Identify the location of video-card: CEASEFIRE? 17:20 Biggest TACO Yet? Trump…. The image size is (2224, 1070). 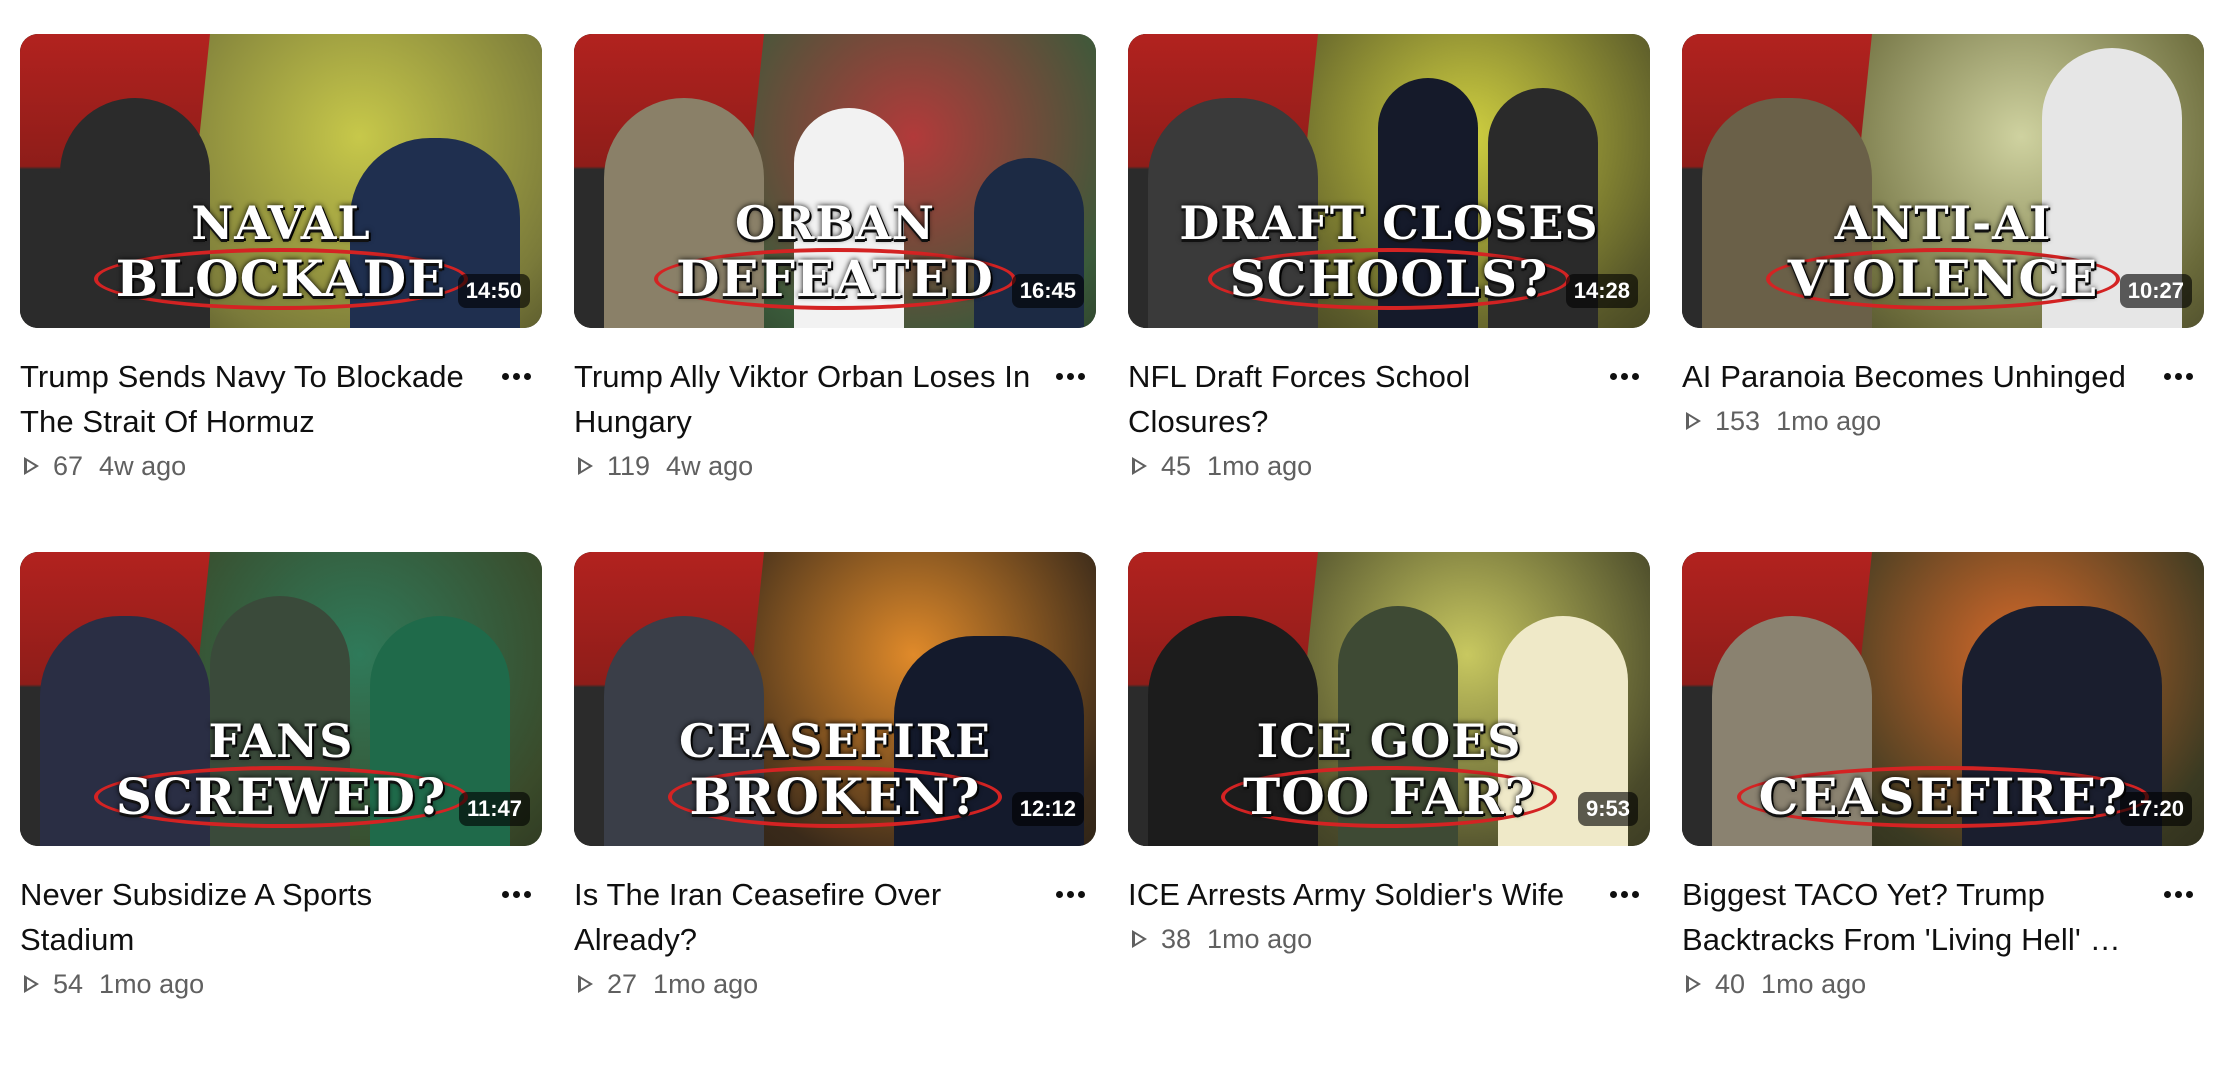
(1943, 811).